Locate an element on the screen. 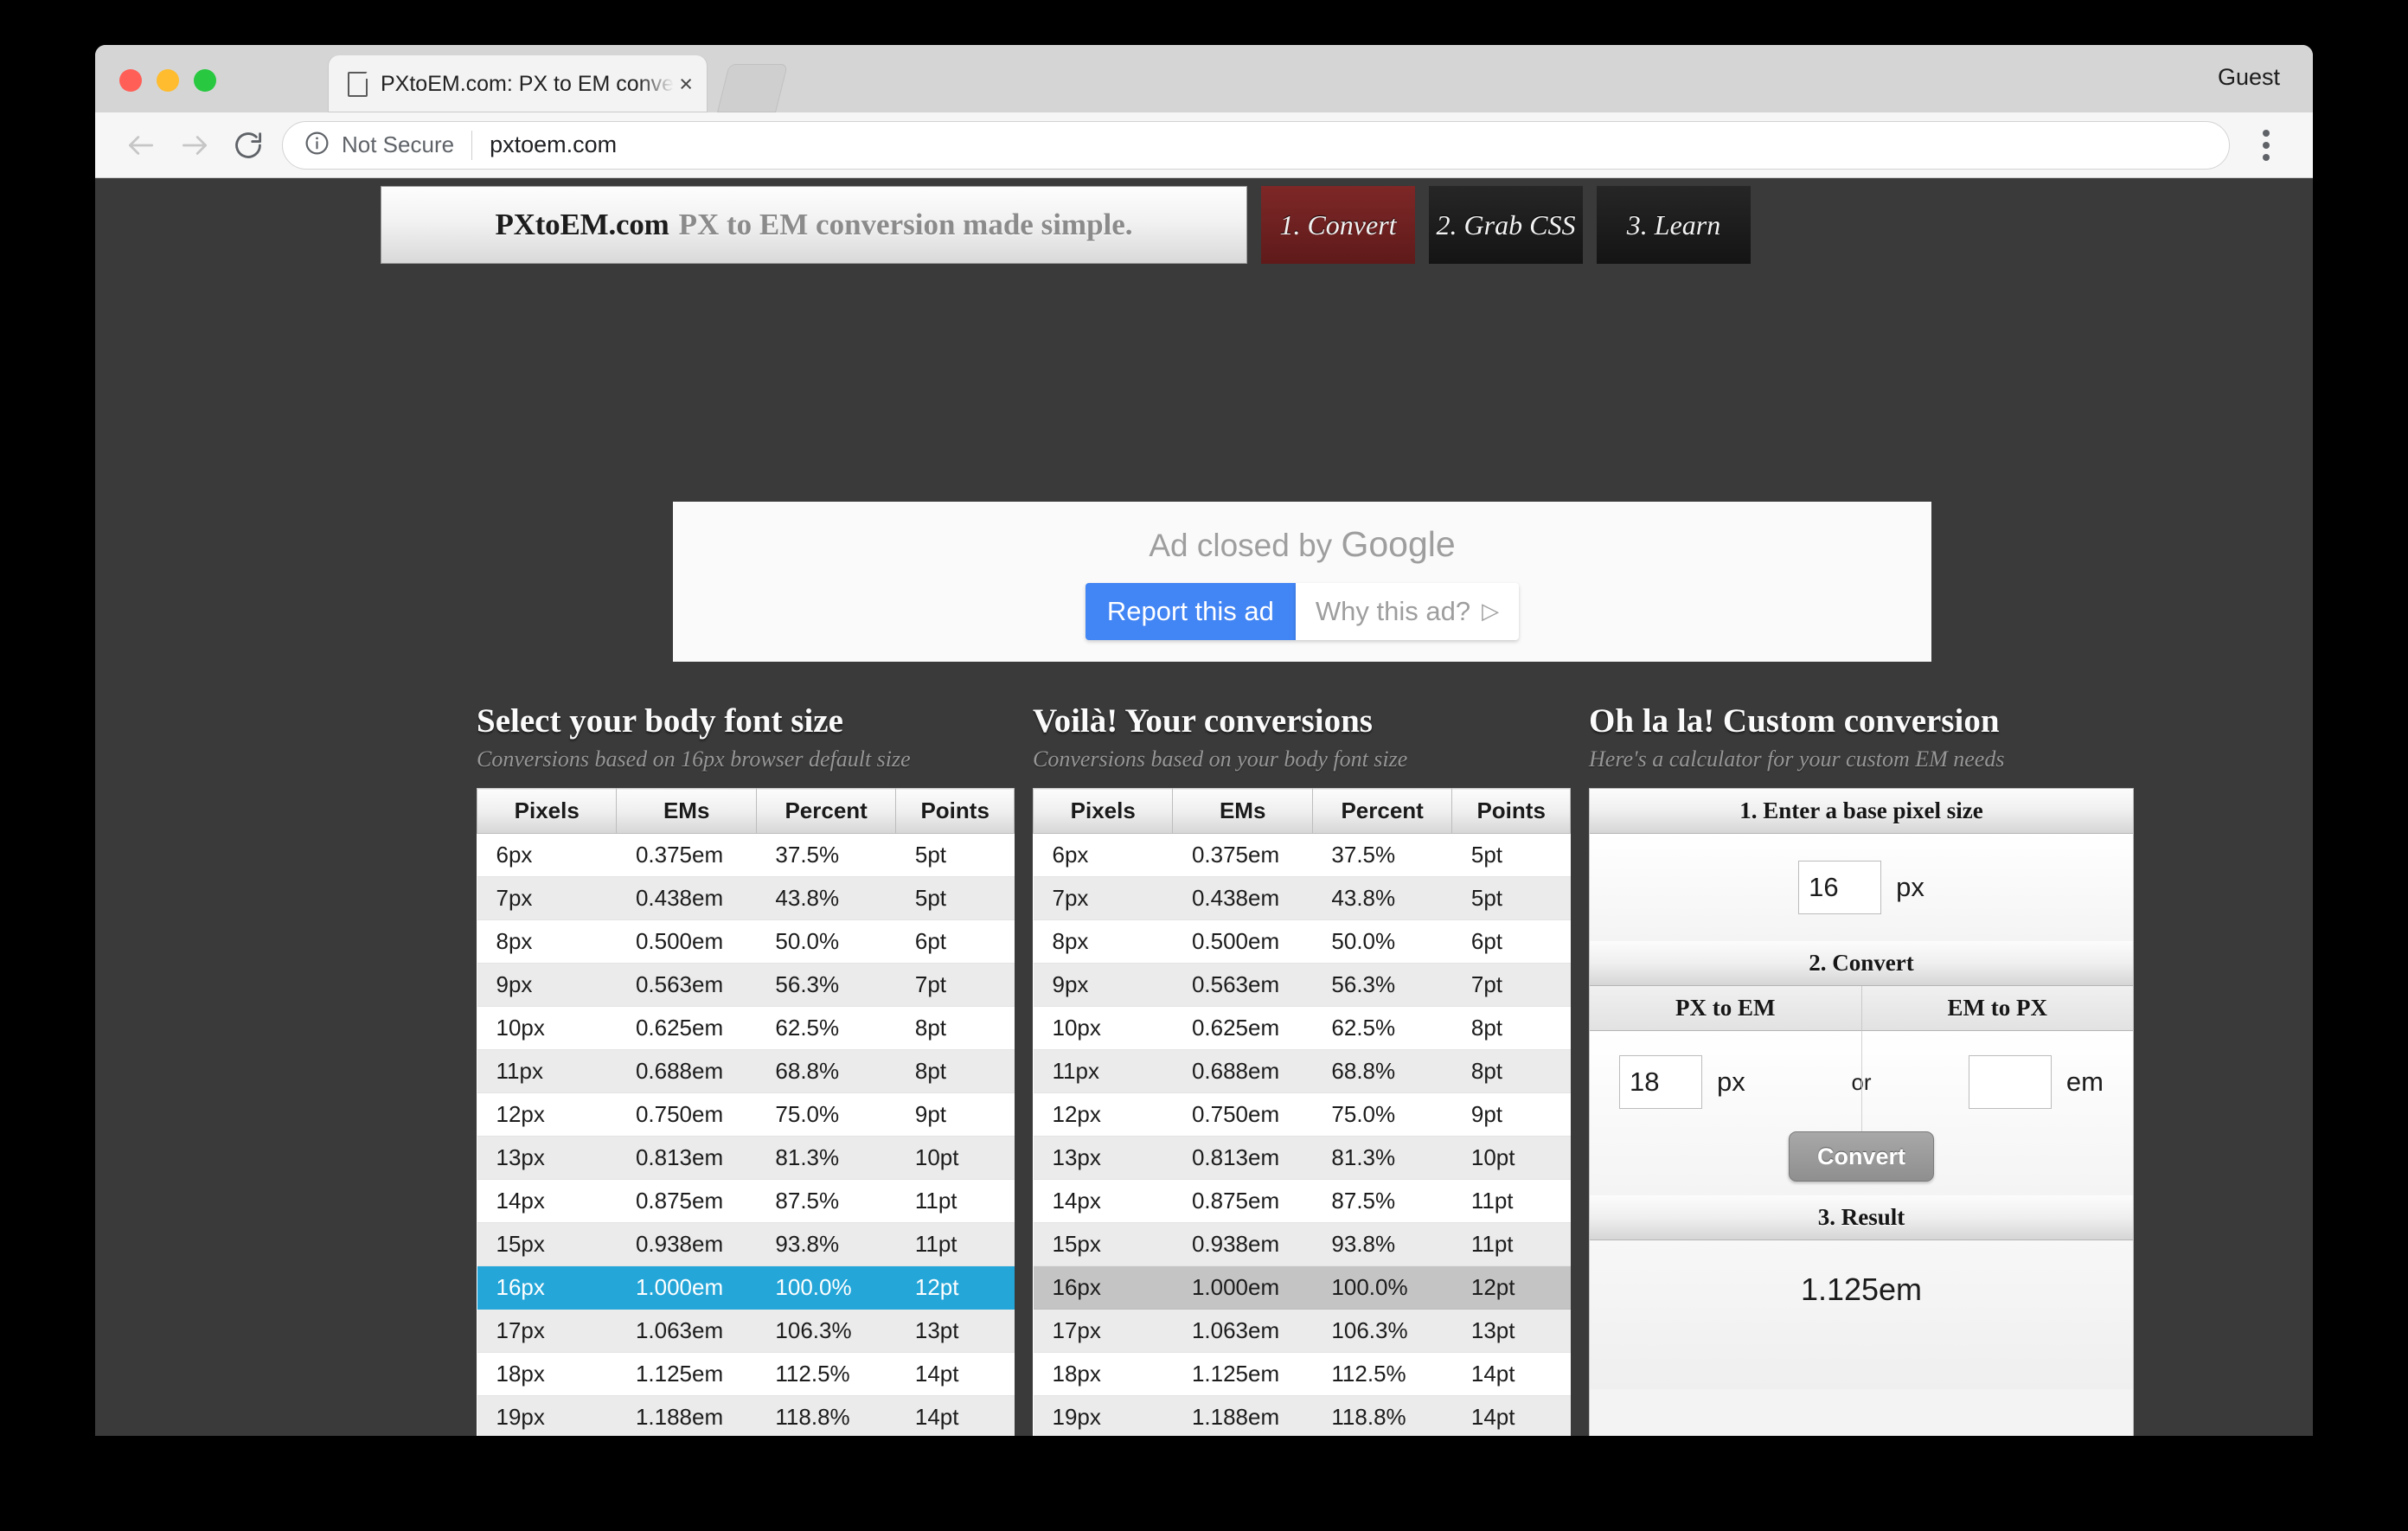 This screenshot has height=1531, width=2408. why-this-ad-button: Why this ad? ▷ is located at coordinates (1407, 611).